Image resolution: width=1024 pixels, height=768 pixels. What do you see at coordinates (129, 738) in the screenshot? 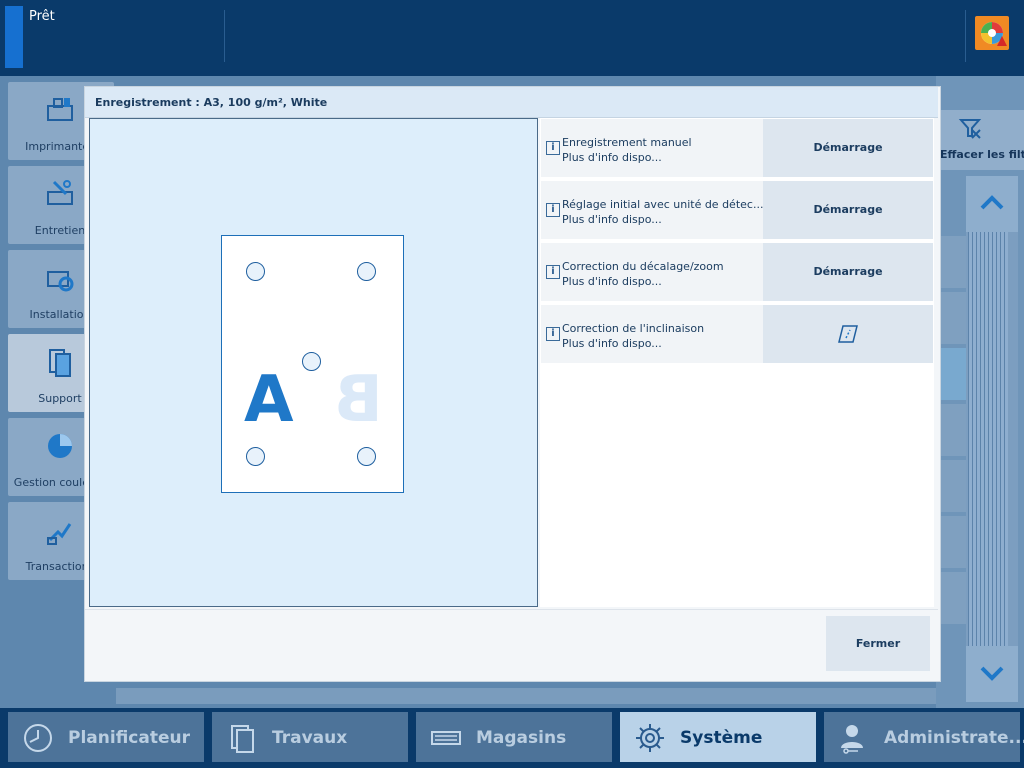
I see `tab-label: Planificateur` at bounding box center [129, 738].